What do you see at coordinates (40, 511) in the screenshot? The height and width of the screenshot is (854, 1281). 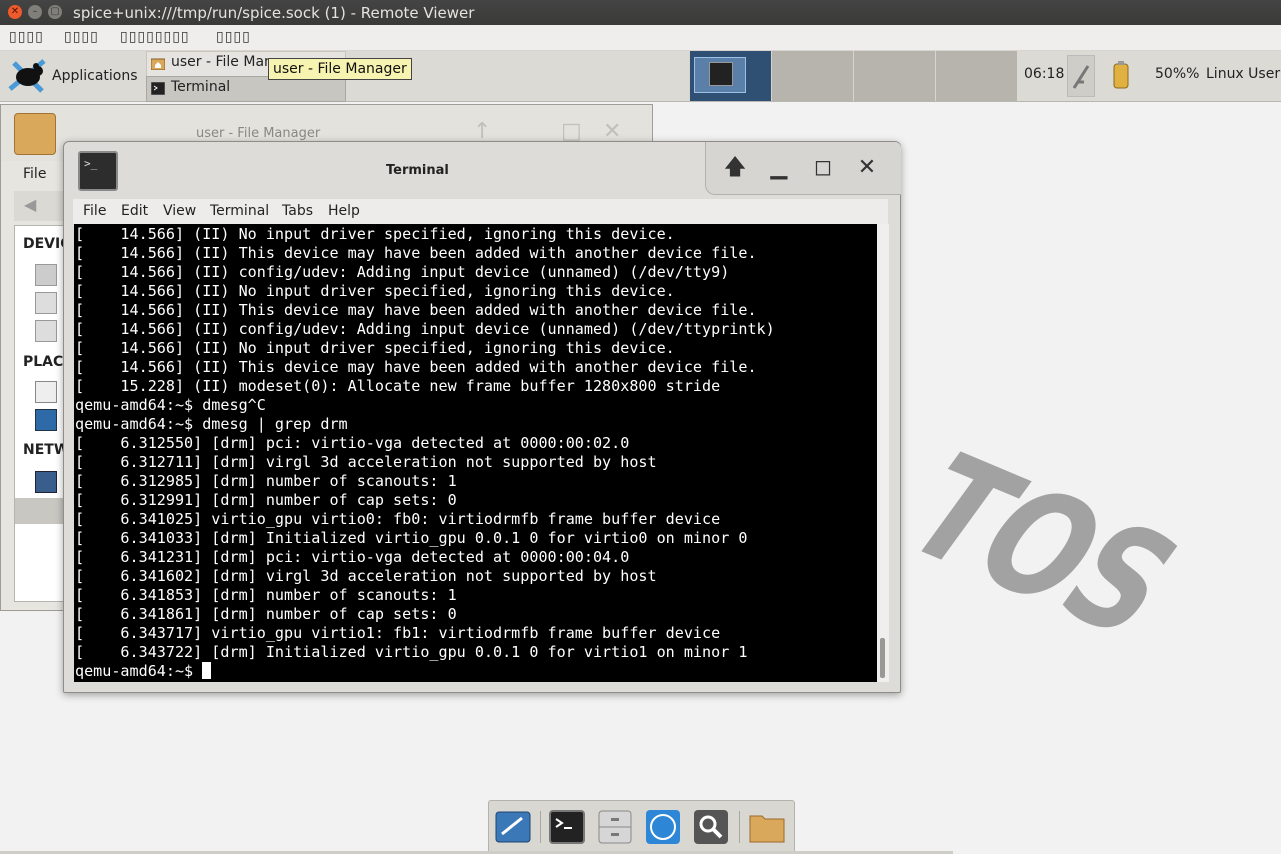 I see `selected-place` at bounding box center [40, 511].